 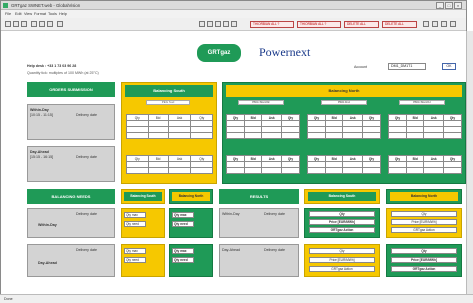 I want to click on balancing-needs-header: BALANCING NEEDS, so click(x=71, y=196).